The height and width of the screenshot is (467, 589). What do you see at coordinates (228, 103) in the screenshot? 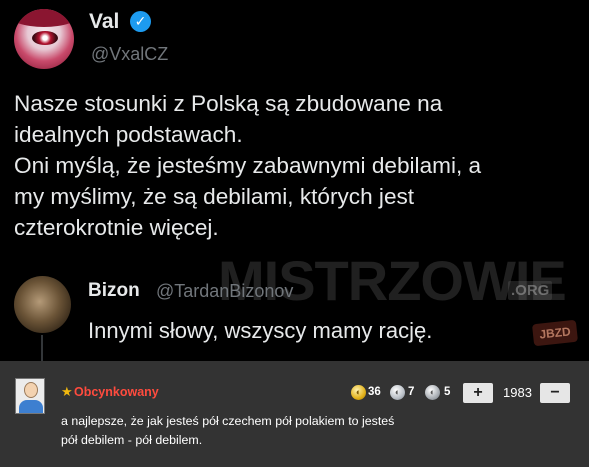
I see `tweet-text-line: Nasze stosunki z Polską są zbudowane na` at bounding box center [228, 103].